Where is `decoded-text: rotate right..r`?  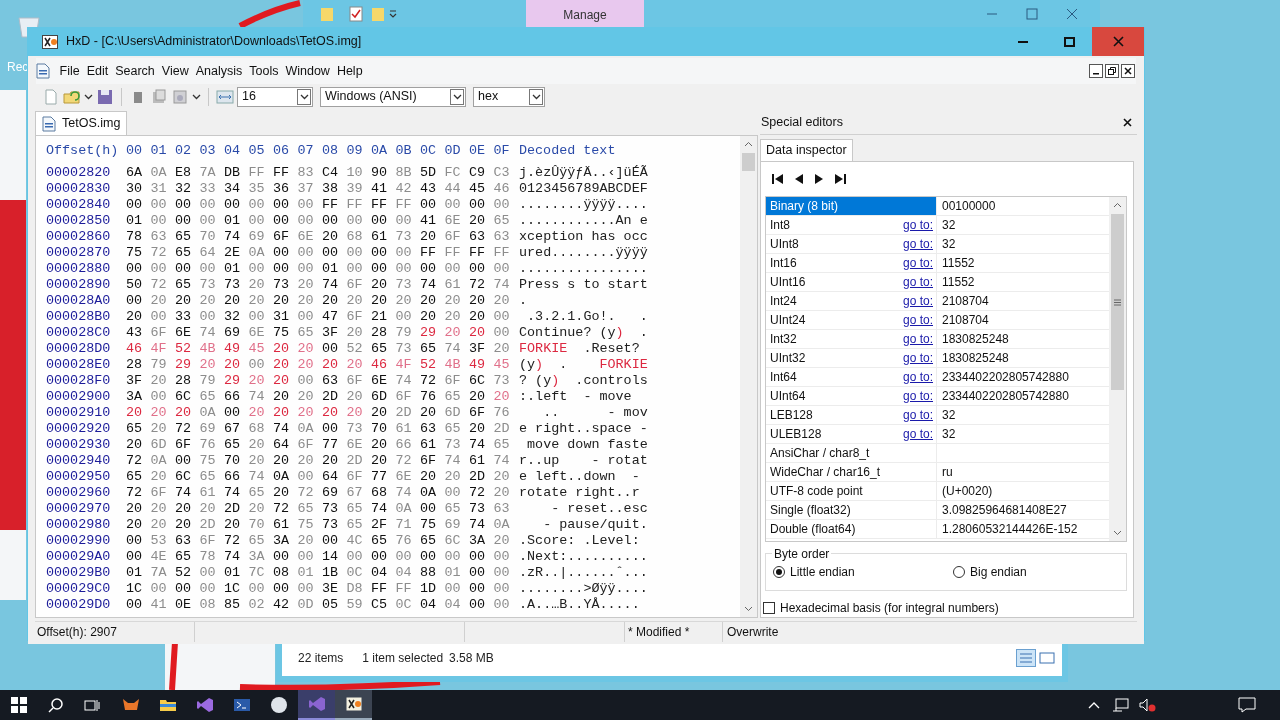 decoded-text: rotate right..r is located at coordinates (583, 493).